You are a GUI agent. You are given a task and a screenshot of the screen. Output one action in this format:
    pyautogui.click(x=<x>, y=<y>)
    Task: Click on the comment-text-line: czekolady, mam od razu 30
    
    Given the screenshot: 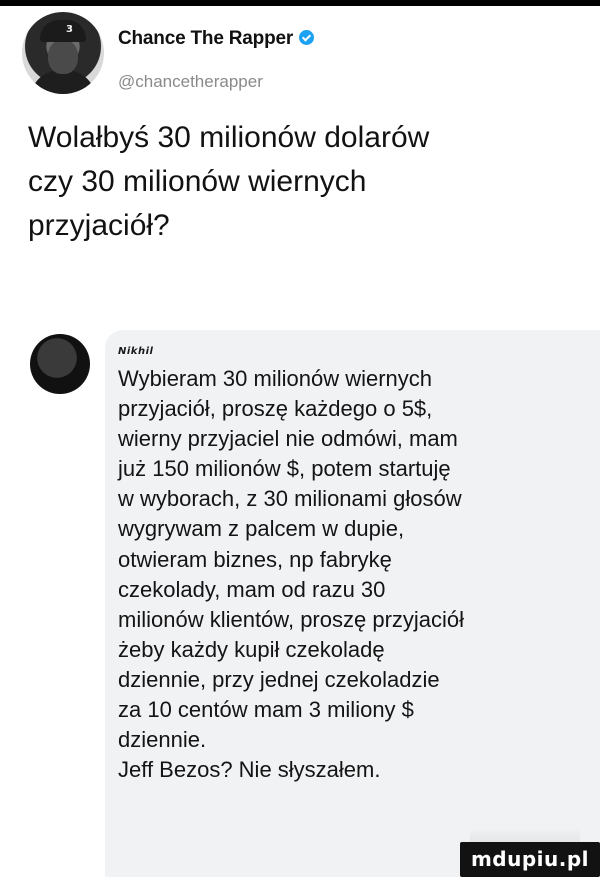 What is the action you would take?
    pyautogui.click(x=252, y=589)
    